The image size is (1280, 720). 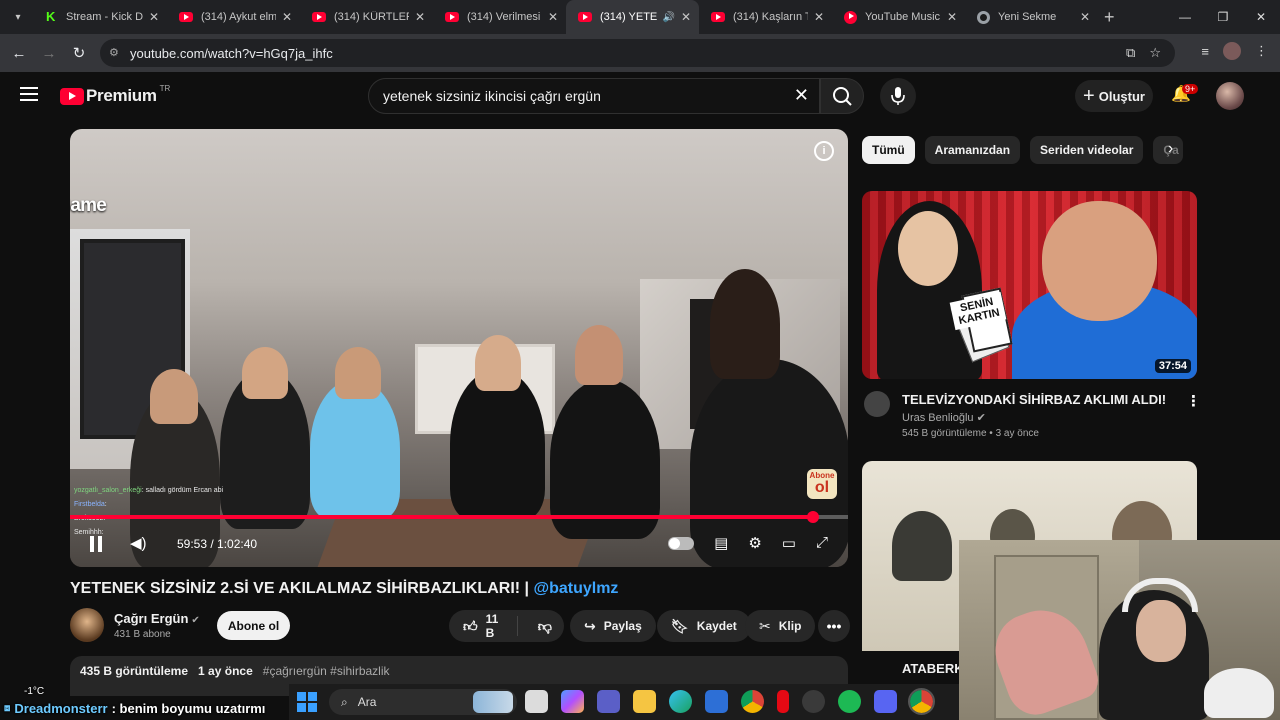 I want to click on dislike-button: 👎︎, so click(x=545, y=626).